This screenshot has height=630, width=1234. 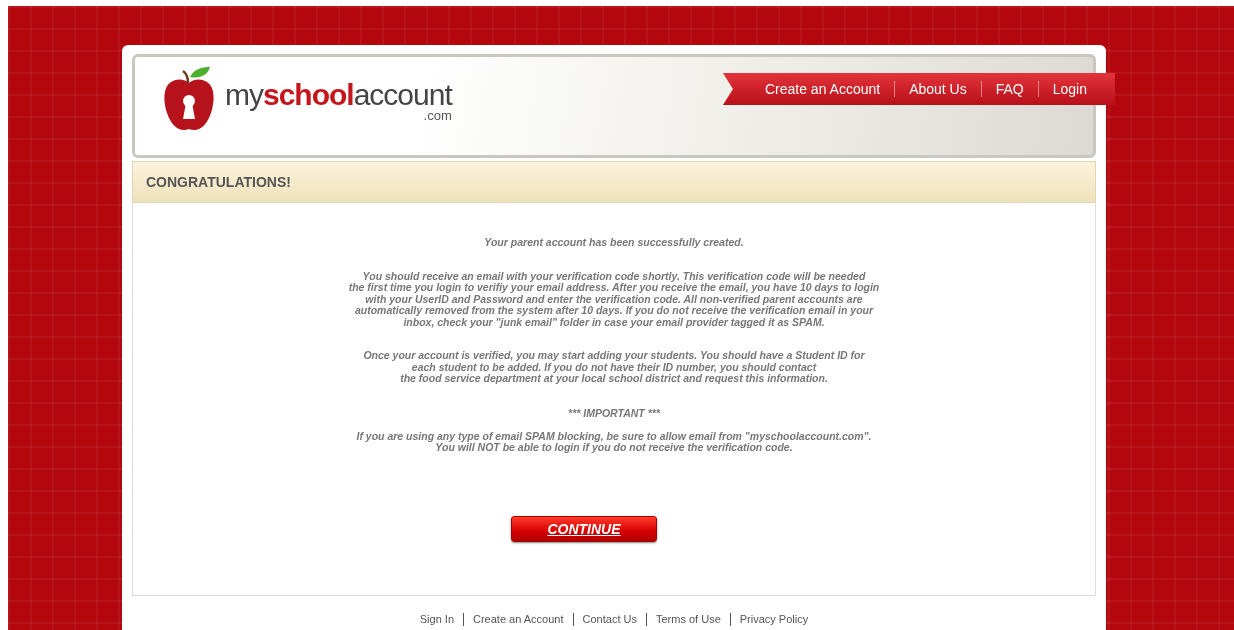 I want to click on footer-link: Contact Us, so click(x=609, y=619).